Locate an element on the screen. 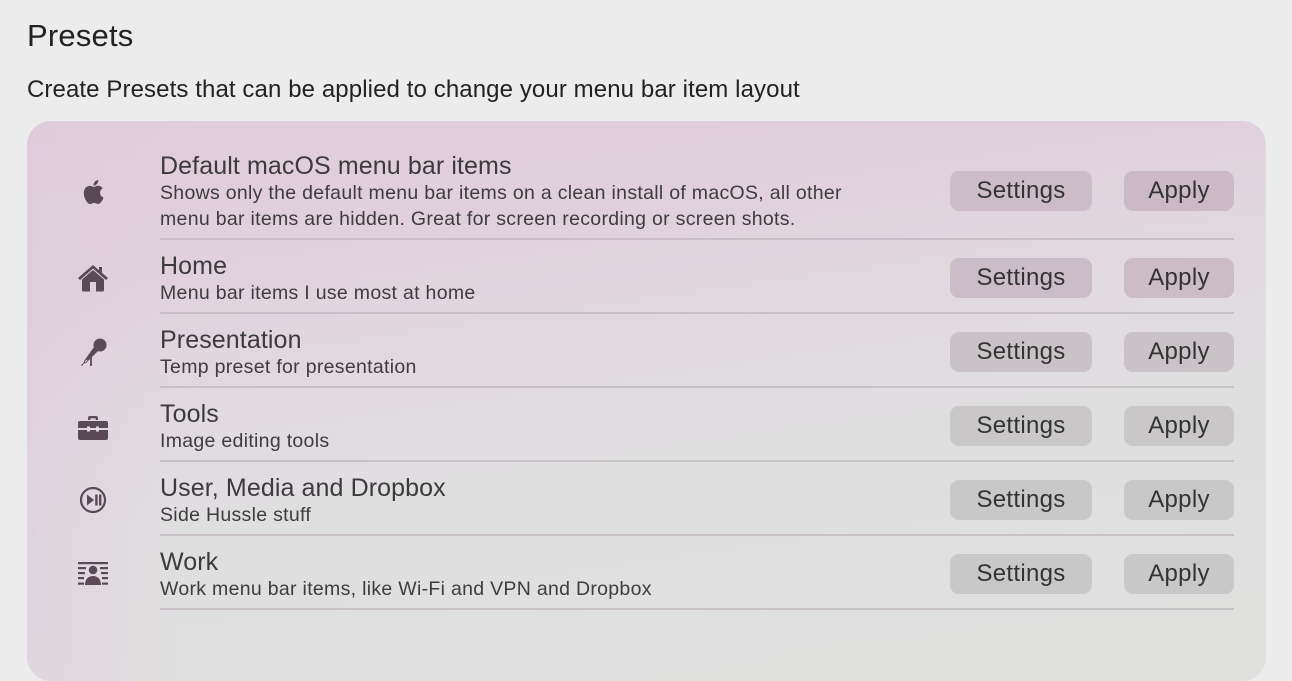 The height and width of the screenshot is (681, 1292). preset-title: Work is located at coordinates (189, 562).